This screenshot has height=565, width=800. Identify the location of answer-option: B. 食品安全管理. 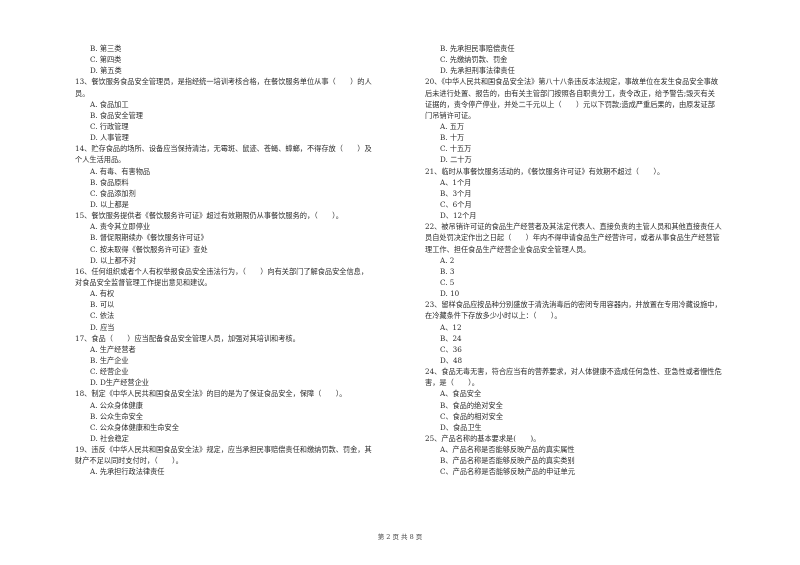
(116, 115).